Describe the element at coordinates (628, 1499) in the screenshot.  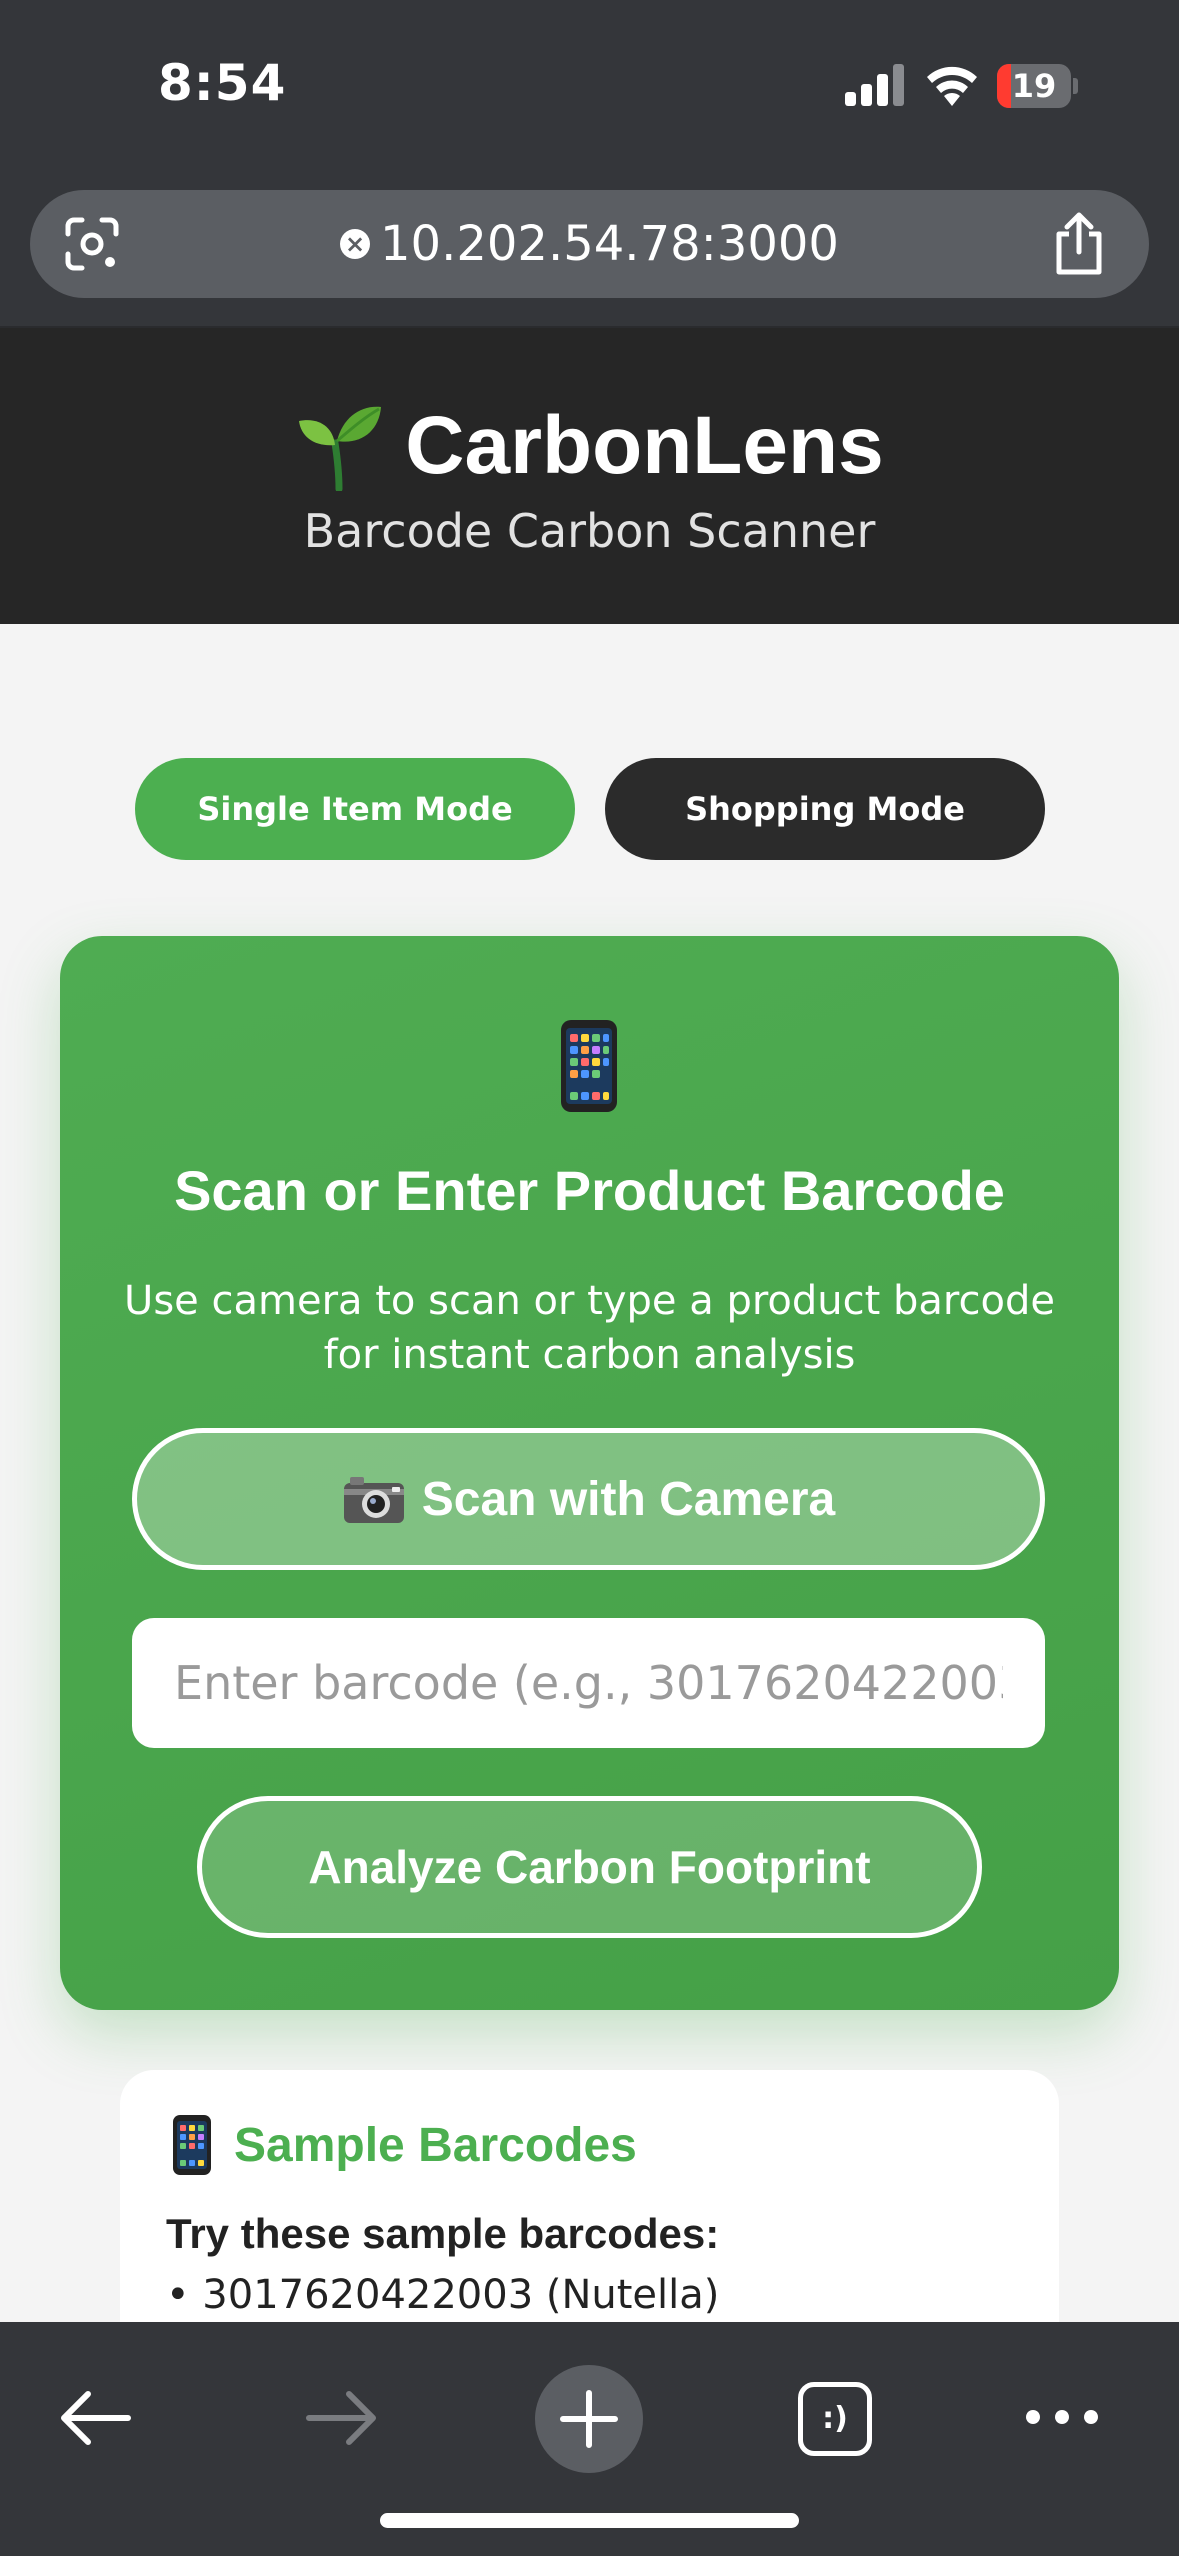
I see `scan-with-camera-label: Scan with Camera` at that location.